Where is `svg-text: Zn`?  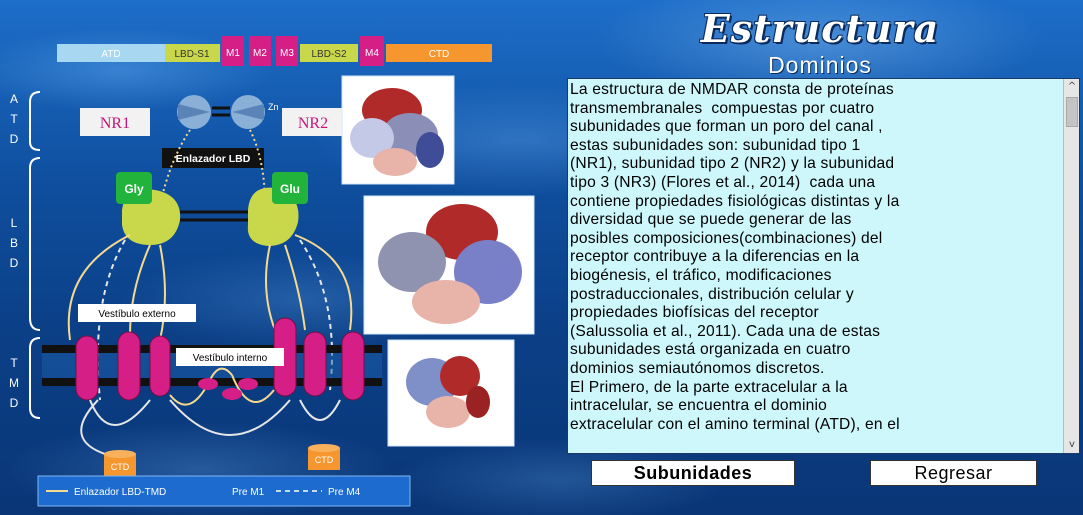 svg-text: Zn is located at coordinates (273, 107).